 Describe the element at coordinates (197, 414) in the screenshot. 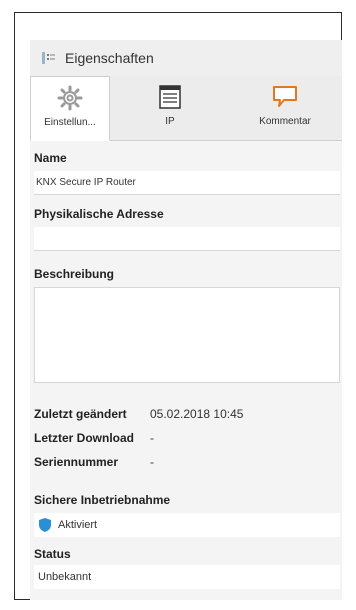

I see `last-changed-value: 05.02.2018 10:45` at that location.